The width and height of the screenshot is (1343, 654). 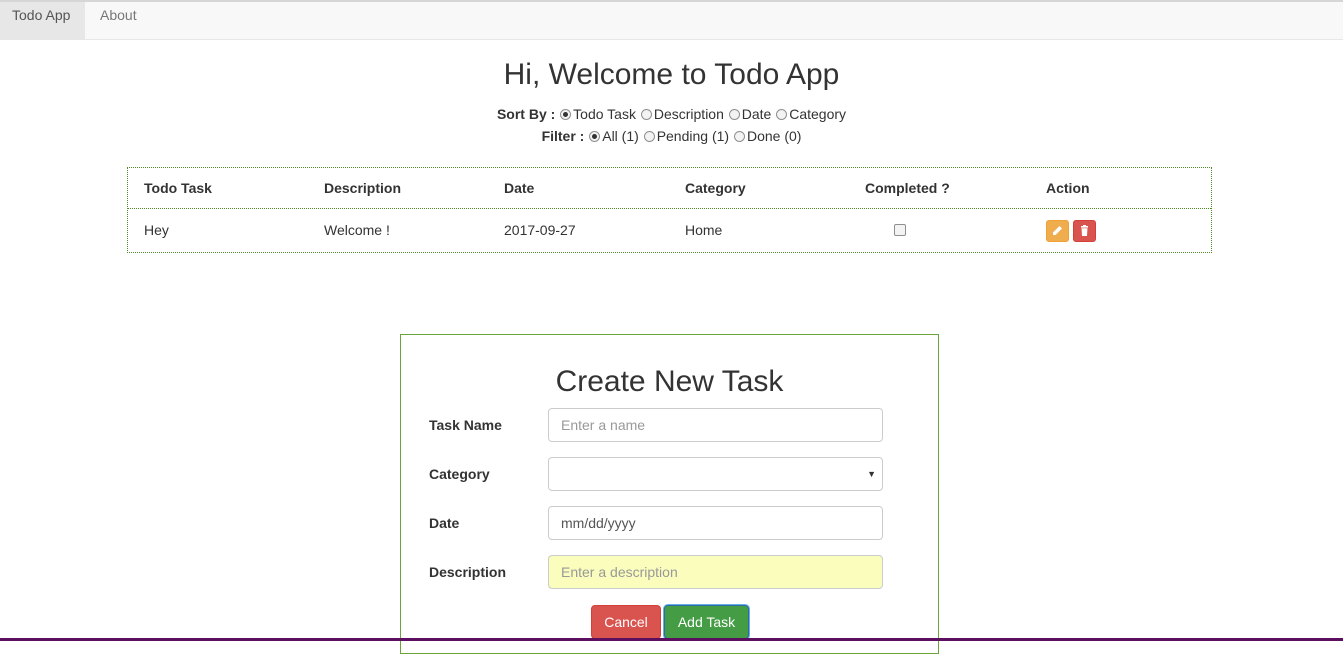 I want to click on cell-category: Home, so click(x=704, y=230).